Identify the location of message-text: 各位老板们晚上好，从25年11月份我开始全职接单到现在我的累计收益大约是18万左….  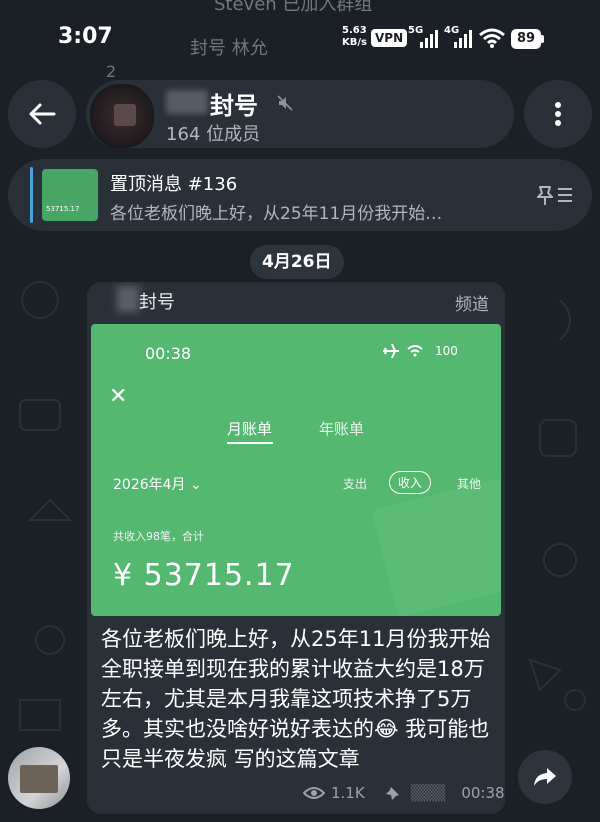
(296, 699).